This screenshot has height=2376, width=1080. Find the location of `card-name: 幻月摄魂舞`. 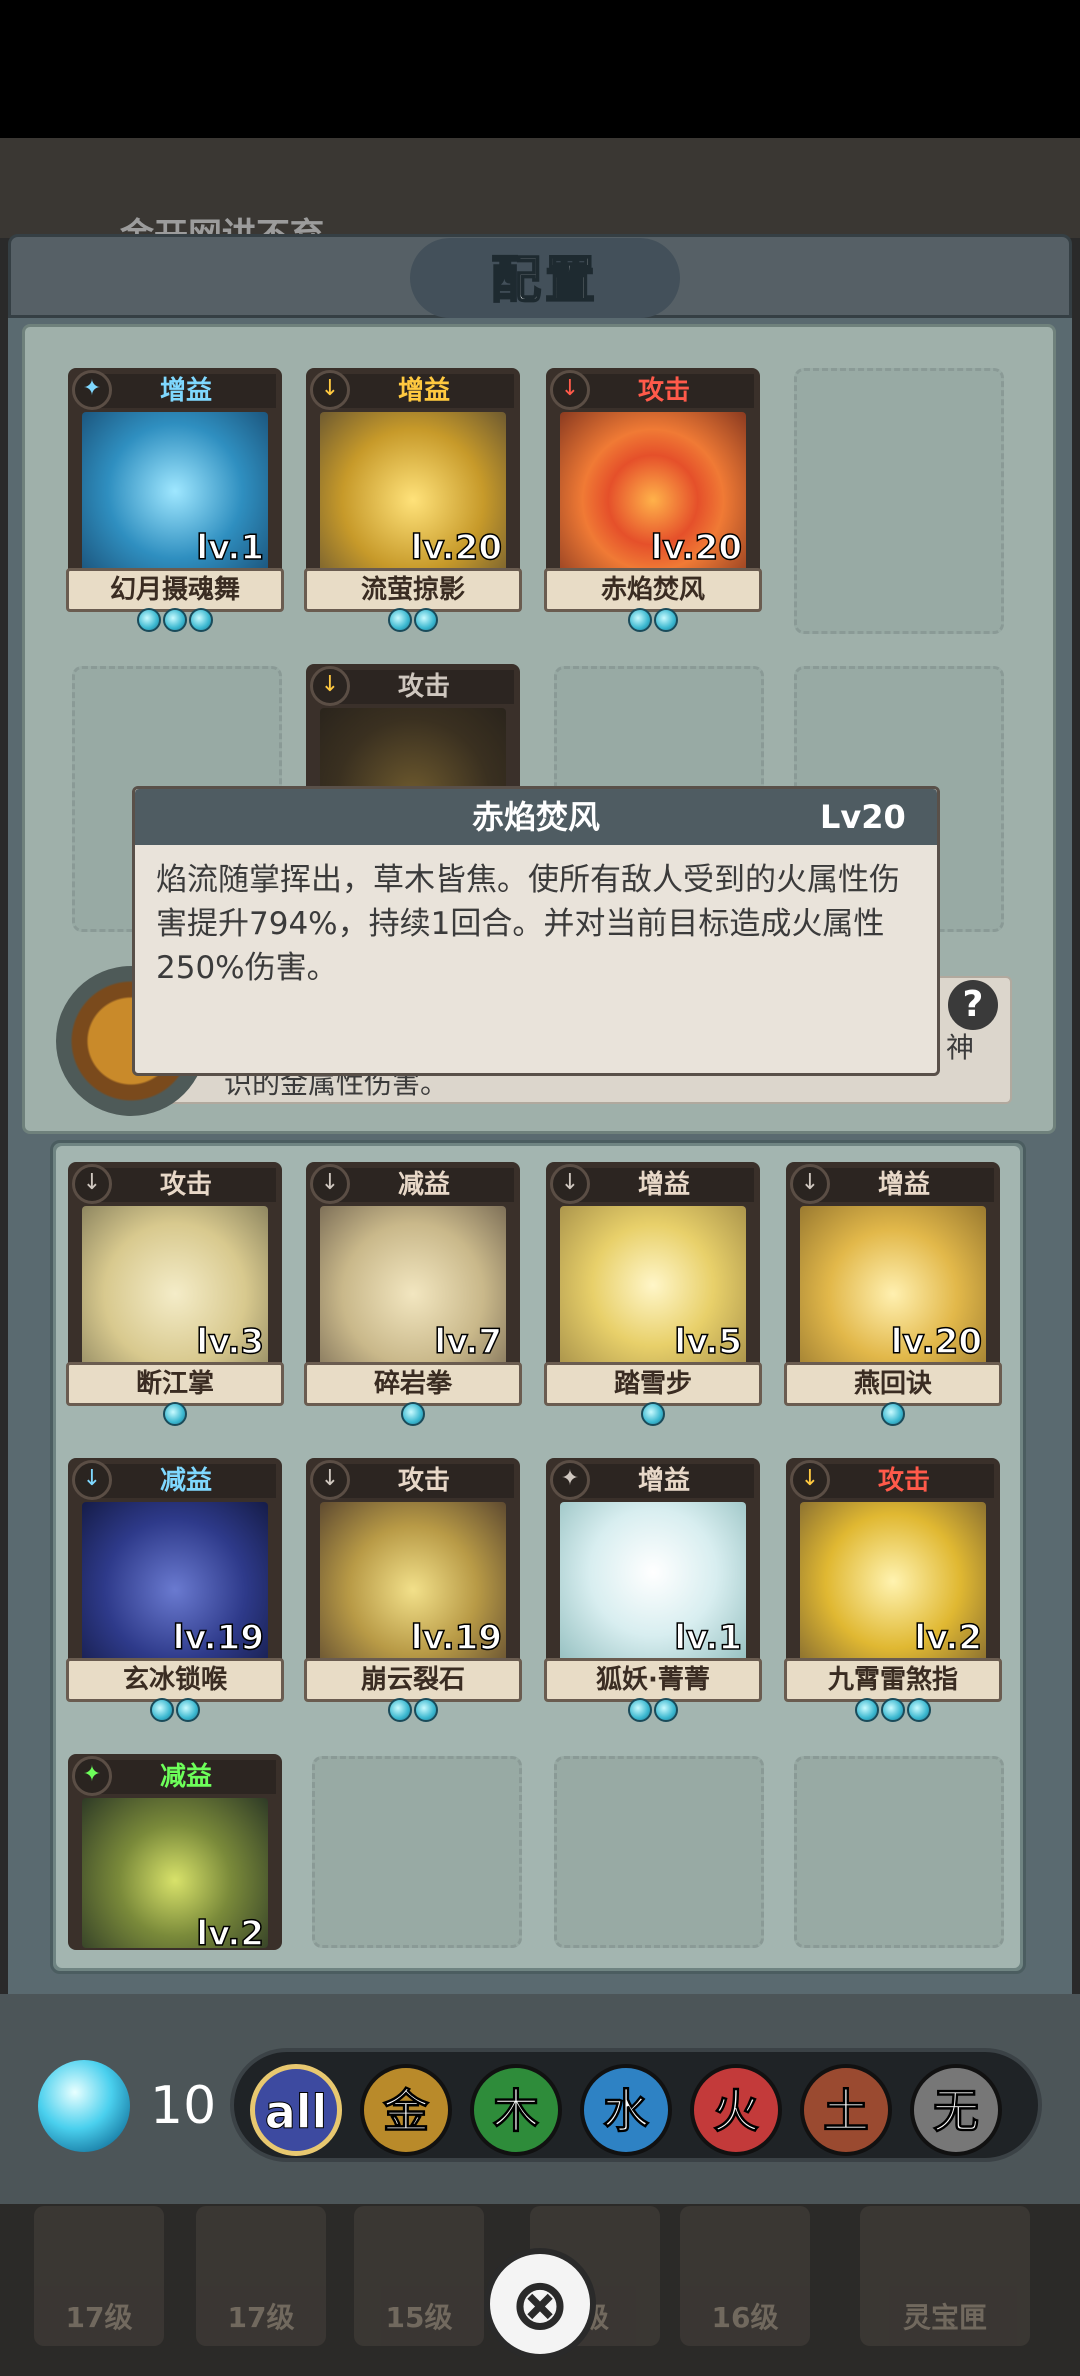

card-name: 幻月摄魂舞 is located at coordinates (175, 590).